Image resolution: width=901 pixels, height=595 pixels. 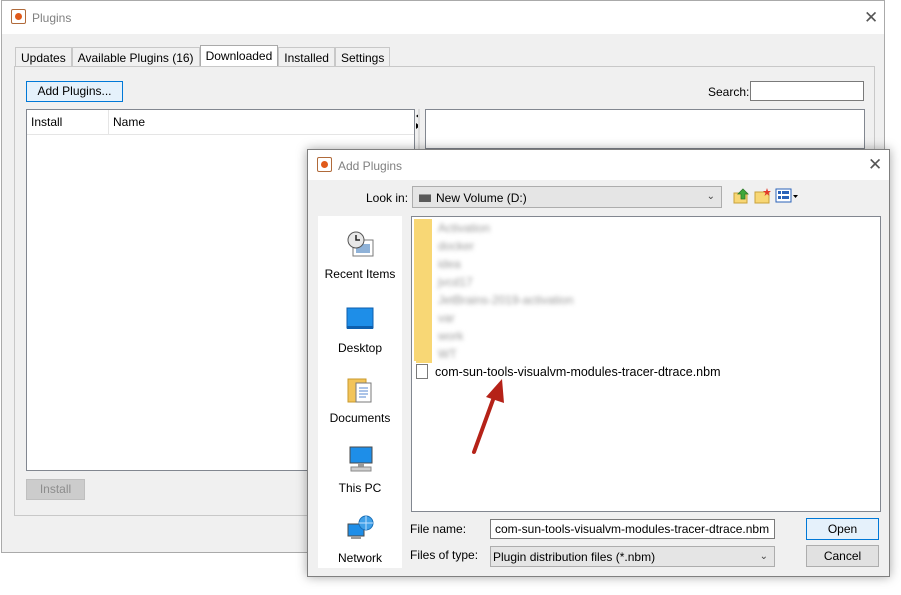 I want to click on place-label: Desktop, so click(x=360, y=348).